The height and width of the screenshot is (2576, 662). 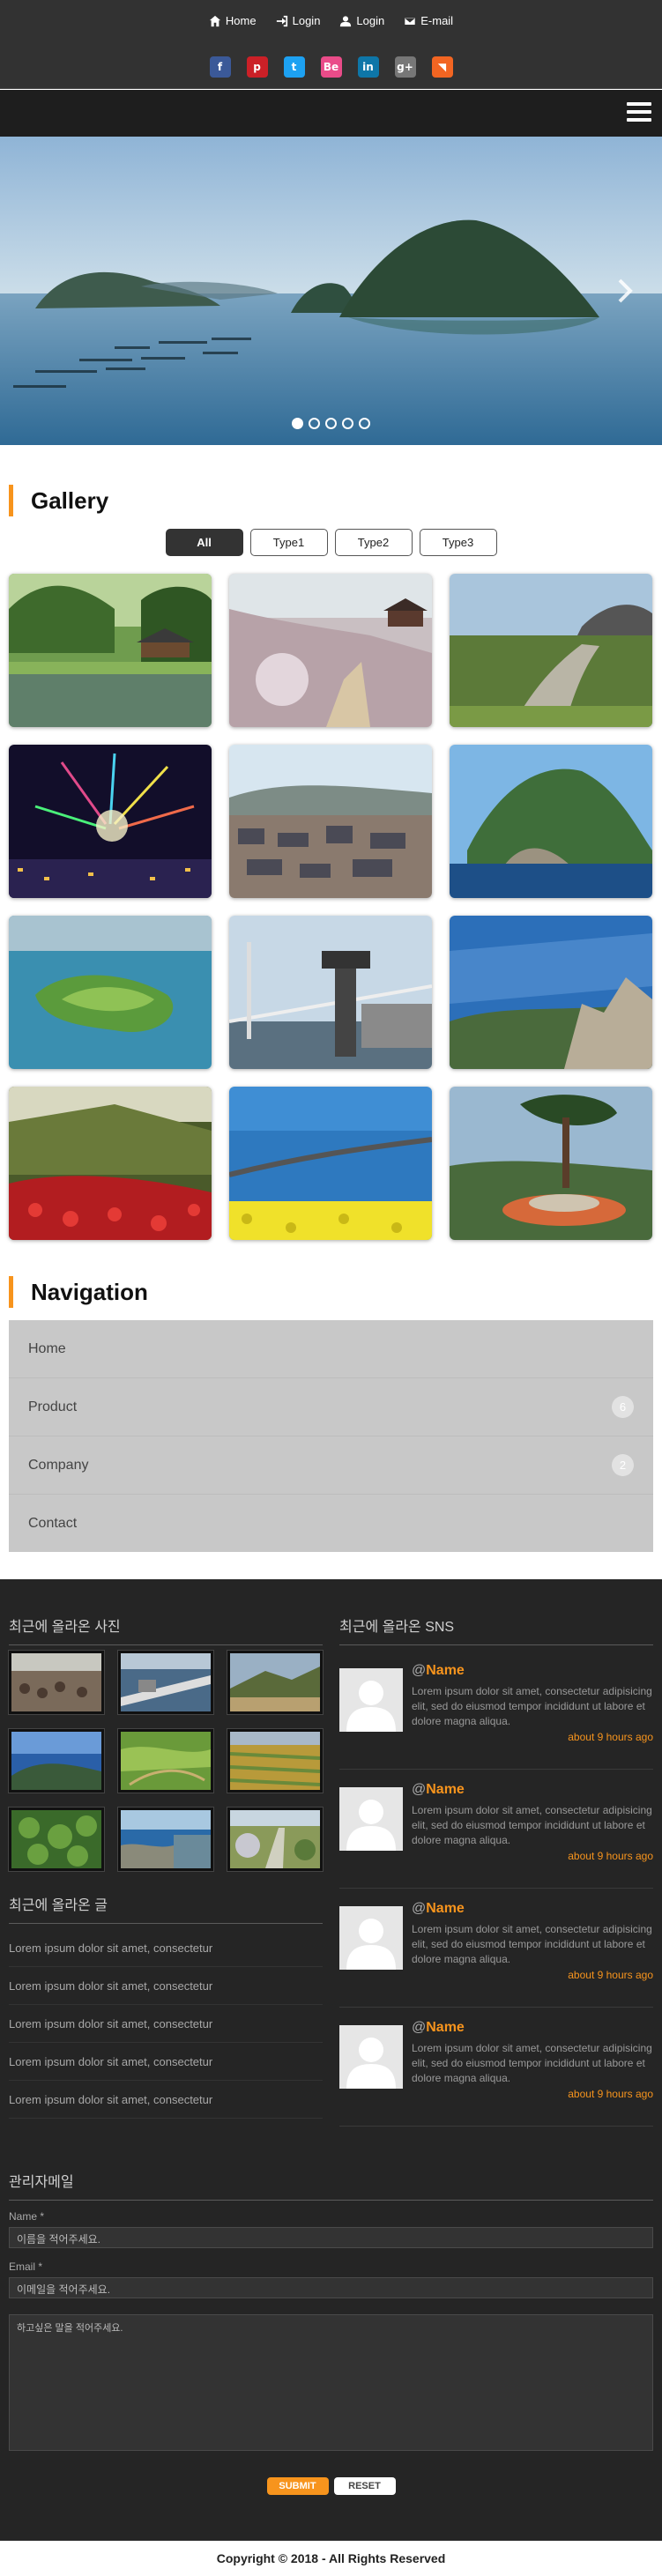 What do you see at coordinates (639, 112) in the screenshot?
I see `menu-toggle-icon` at bounding box center [639, 112].